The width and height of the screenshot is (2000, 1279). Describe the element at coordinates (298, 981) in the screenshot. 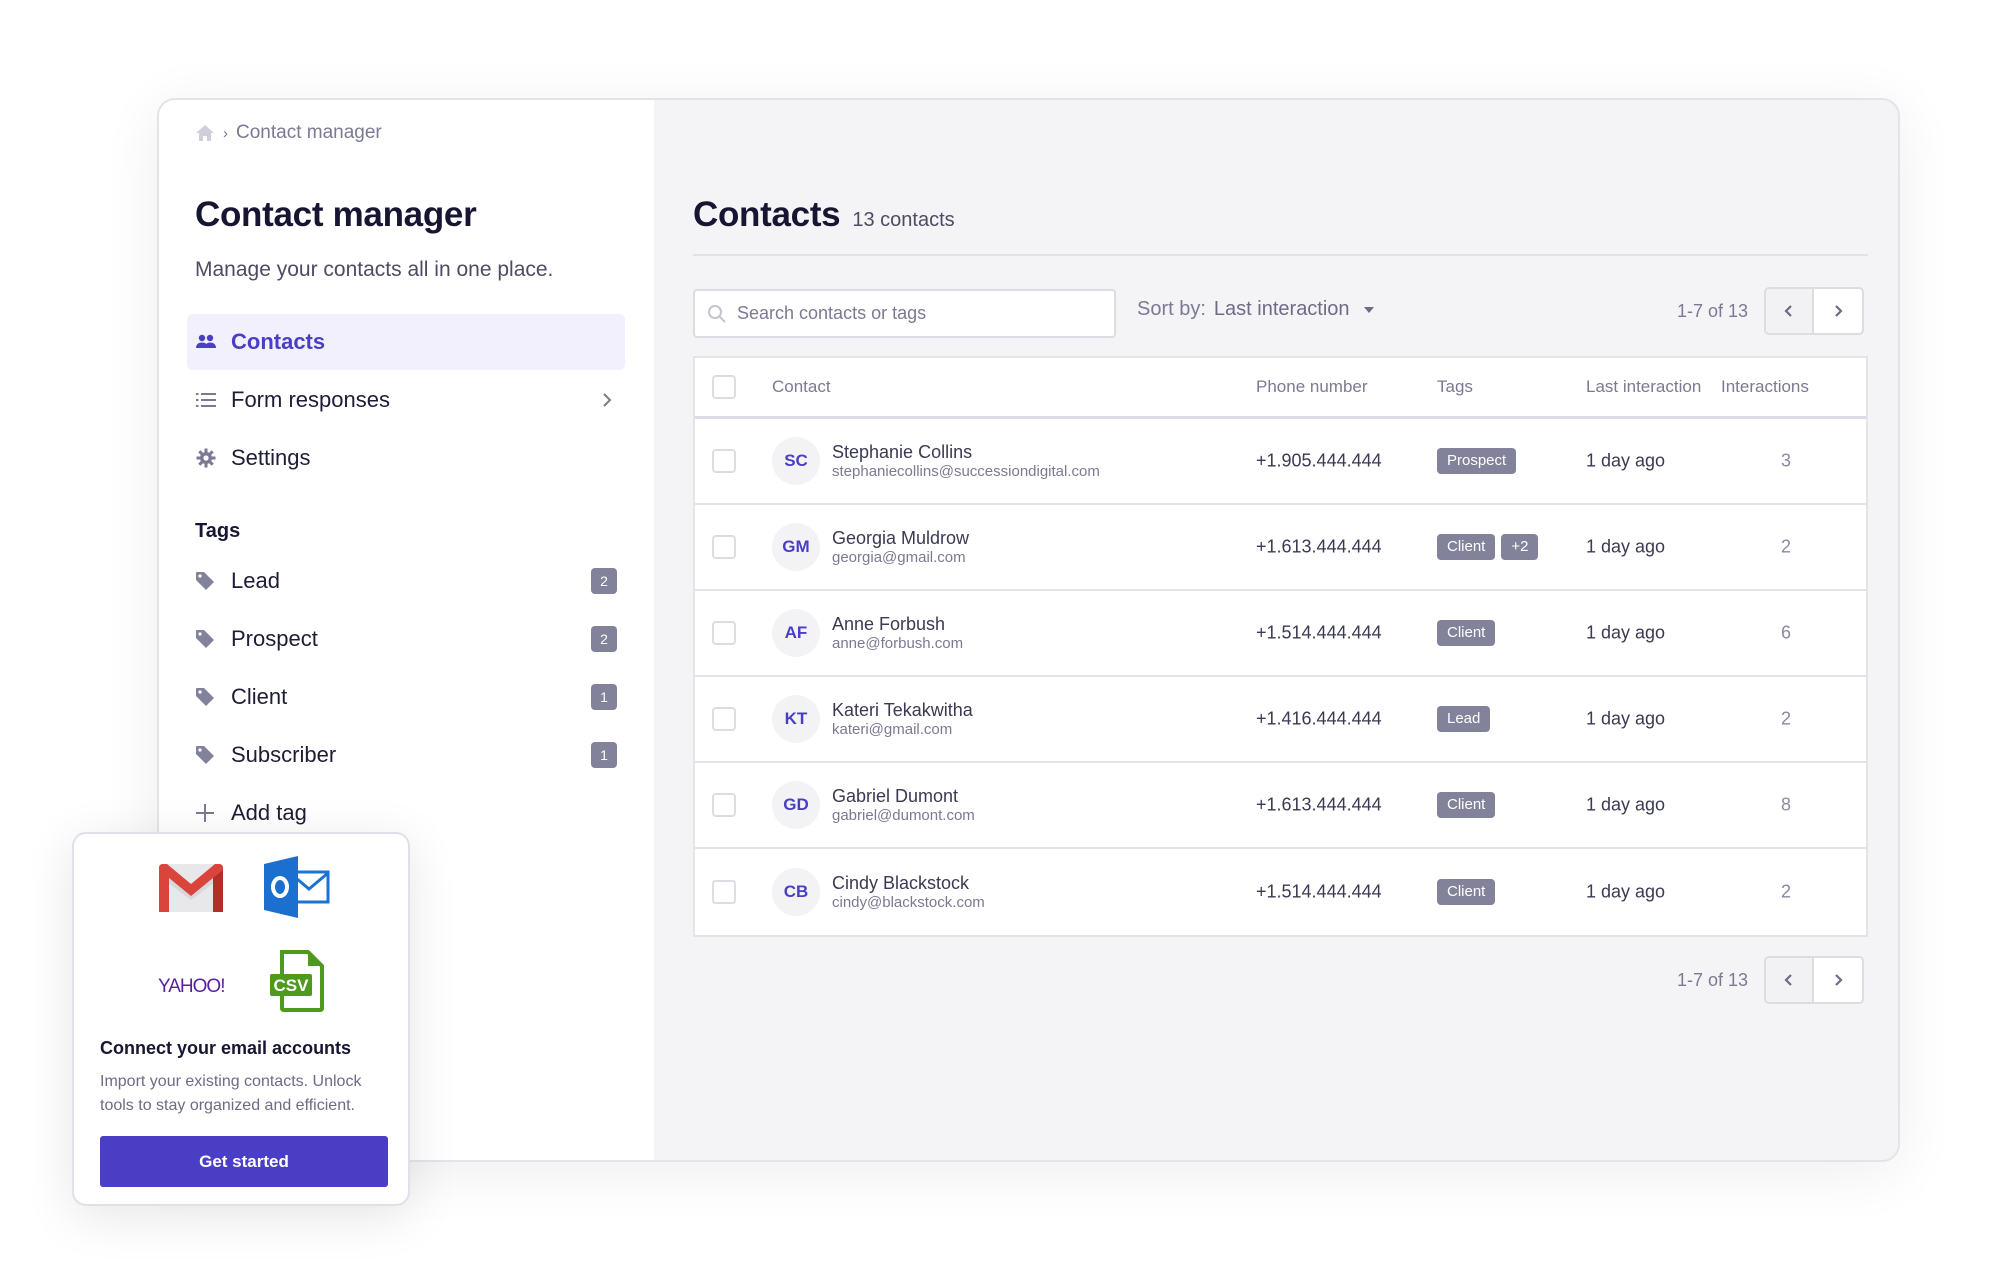

I see `csv-file-icon: CSV` at that location.